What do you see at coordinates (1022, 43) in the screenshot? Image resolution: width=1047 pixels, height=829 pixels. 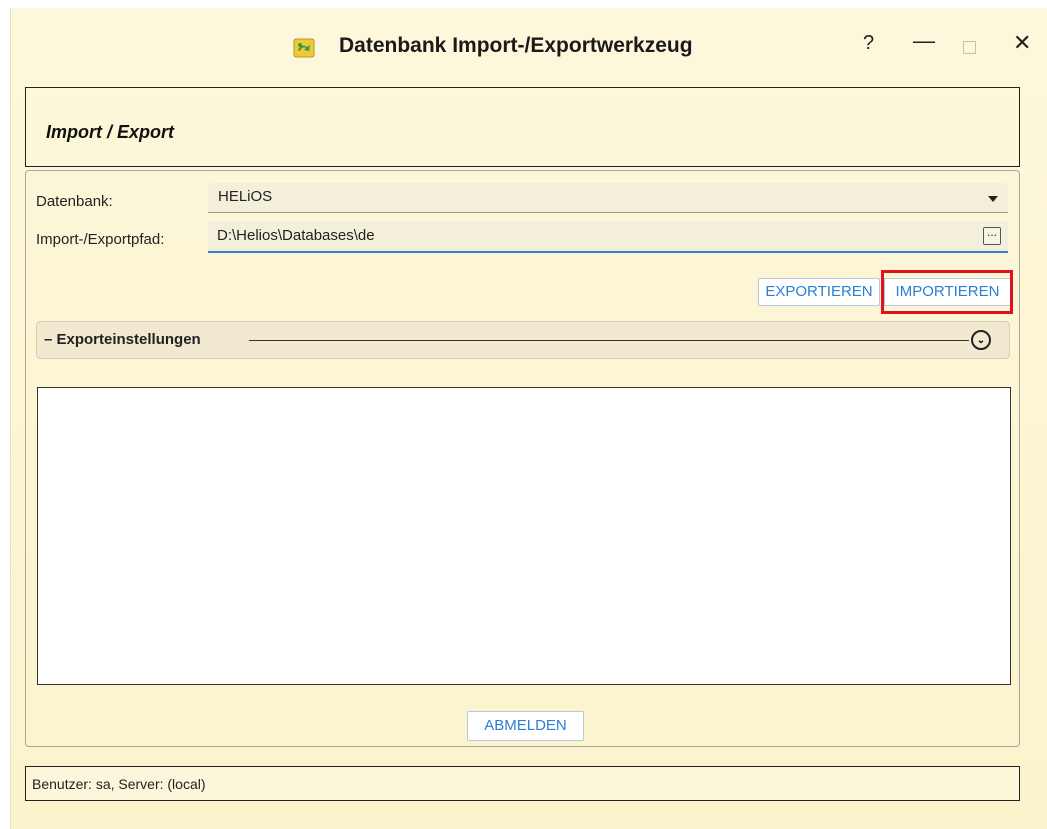 I see `close-button: ✕` at bounding box center [1022, 43].